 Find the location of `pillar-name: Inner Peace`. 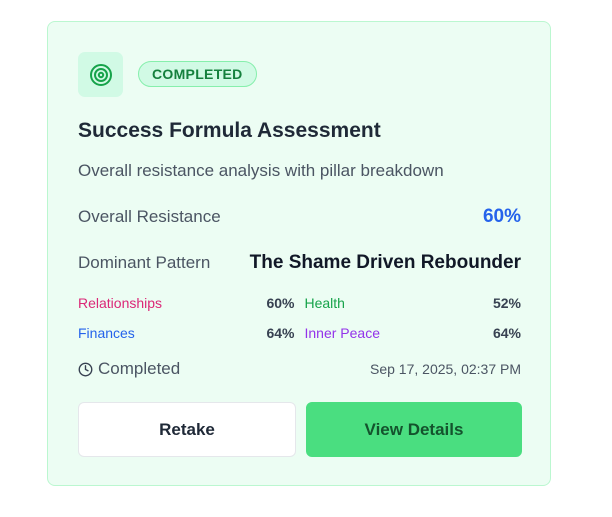

pillar-name: Inner Peace is located at coordinates (342, 333).